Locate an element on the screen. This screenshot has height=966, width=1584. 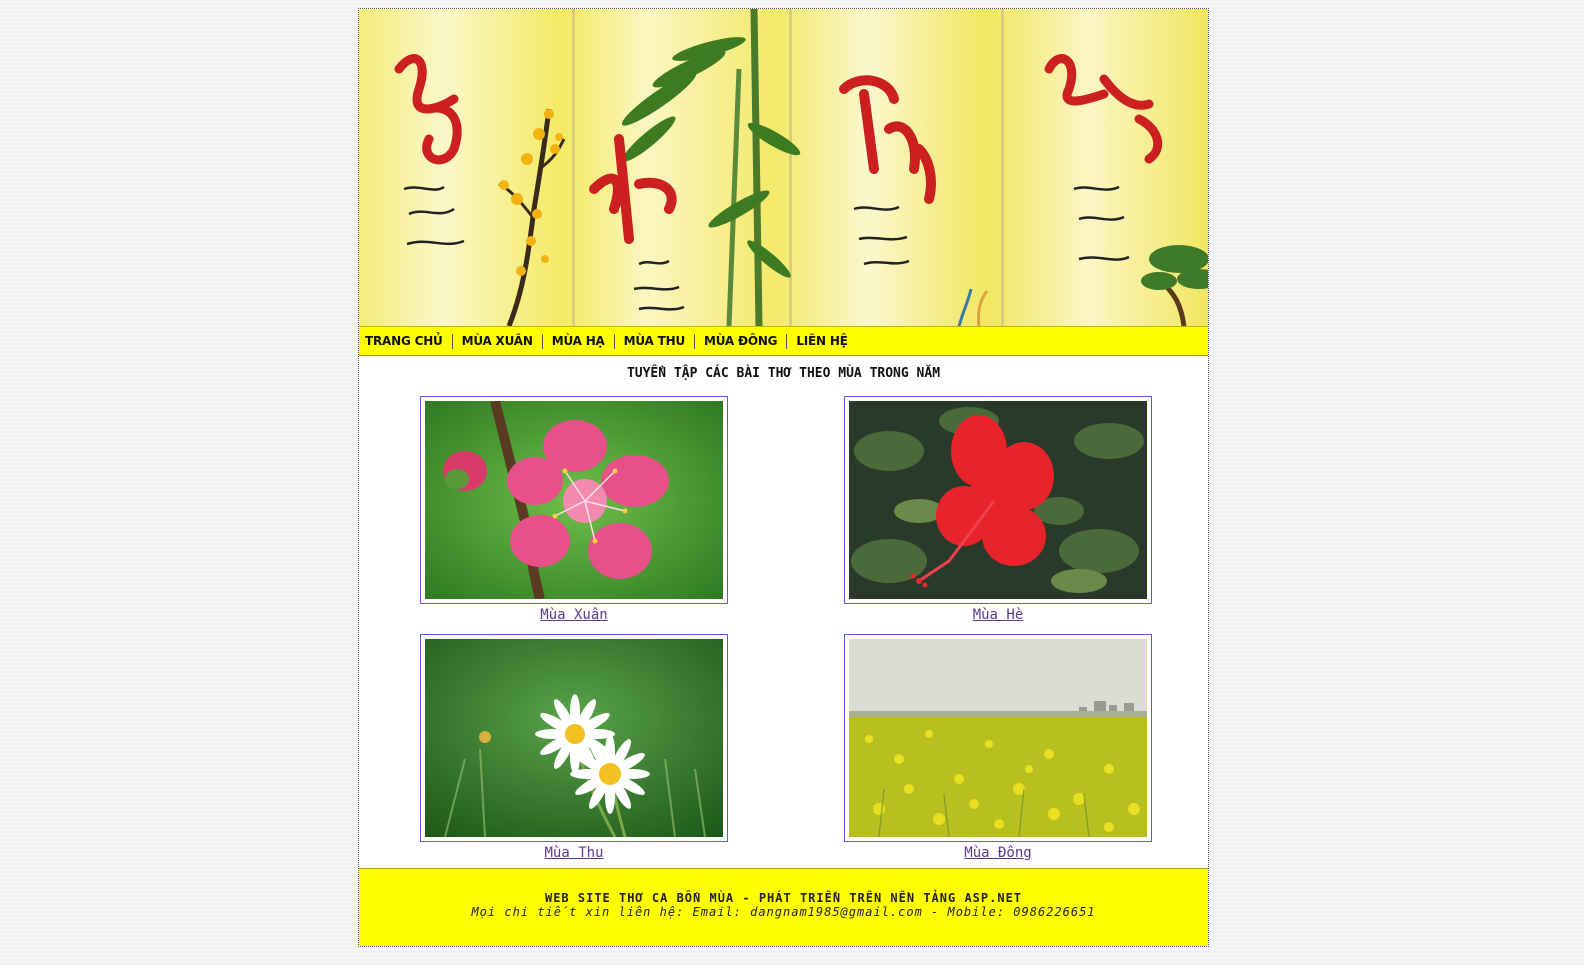
daisy-image is located at coordinates (574, 738).